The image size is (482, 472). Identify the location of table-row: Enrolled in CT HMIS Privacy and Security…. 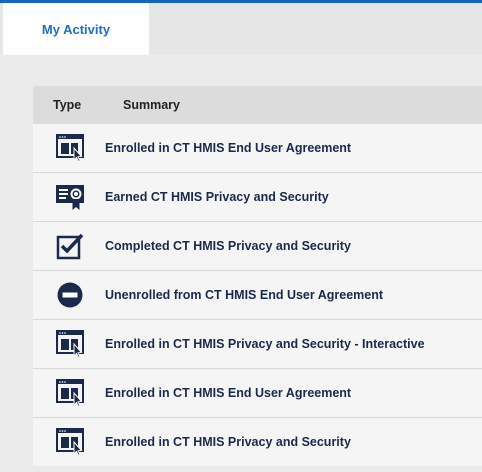
(257, 343).